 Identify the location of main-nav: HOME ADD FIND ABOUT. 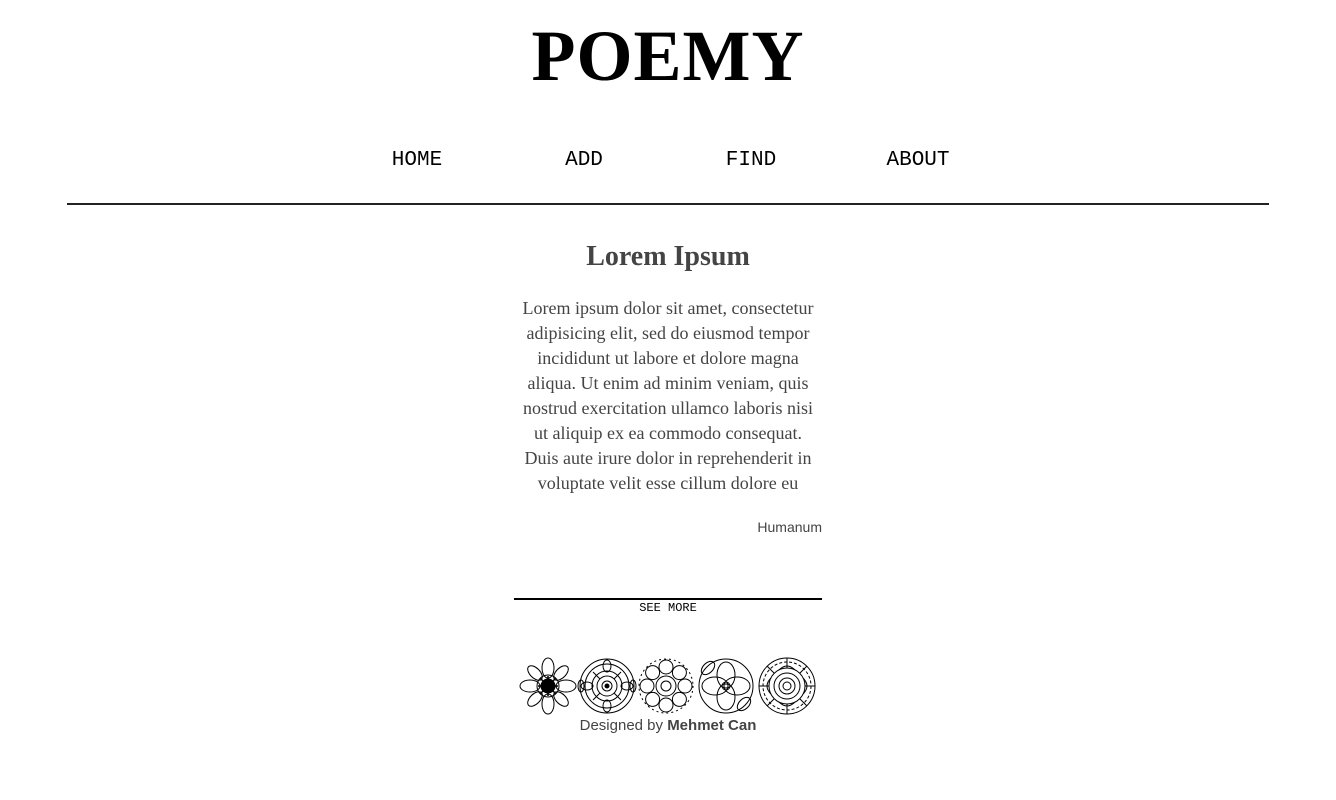
(668, 162).